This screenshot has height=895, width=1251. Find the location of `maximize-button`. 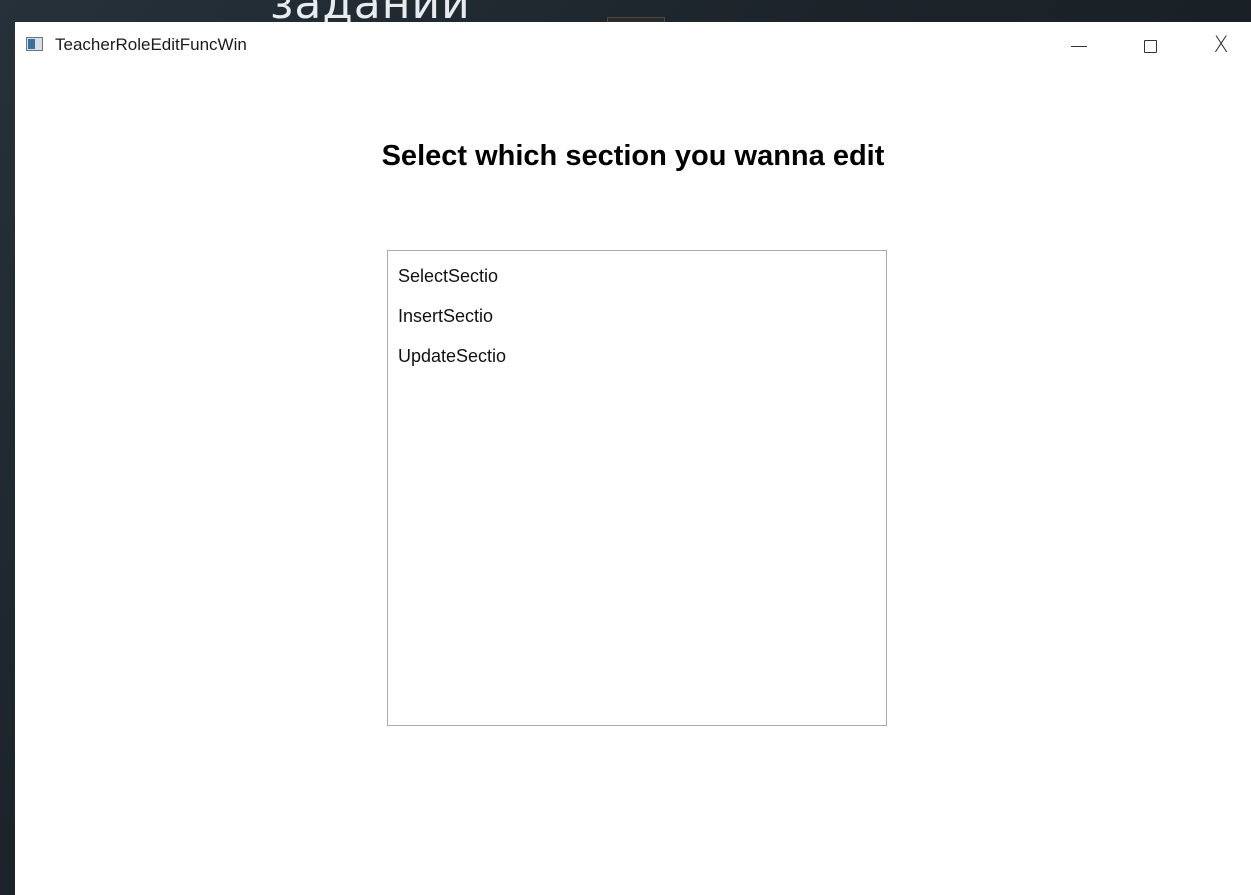

maximize-button is located at coordinates (1150, 46).